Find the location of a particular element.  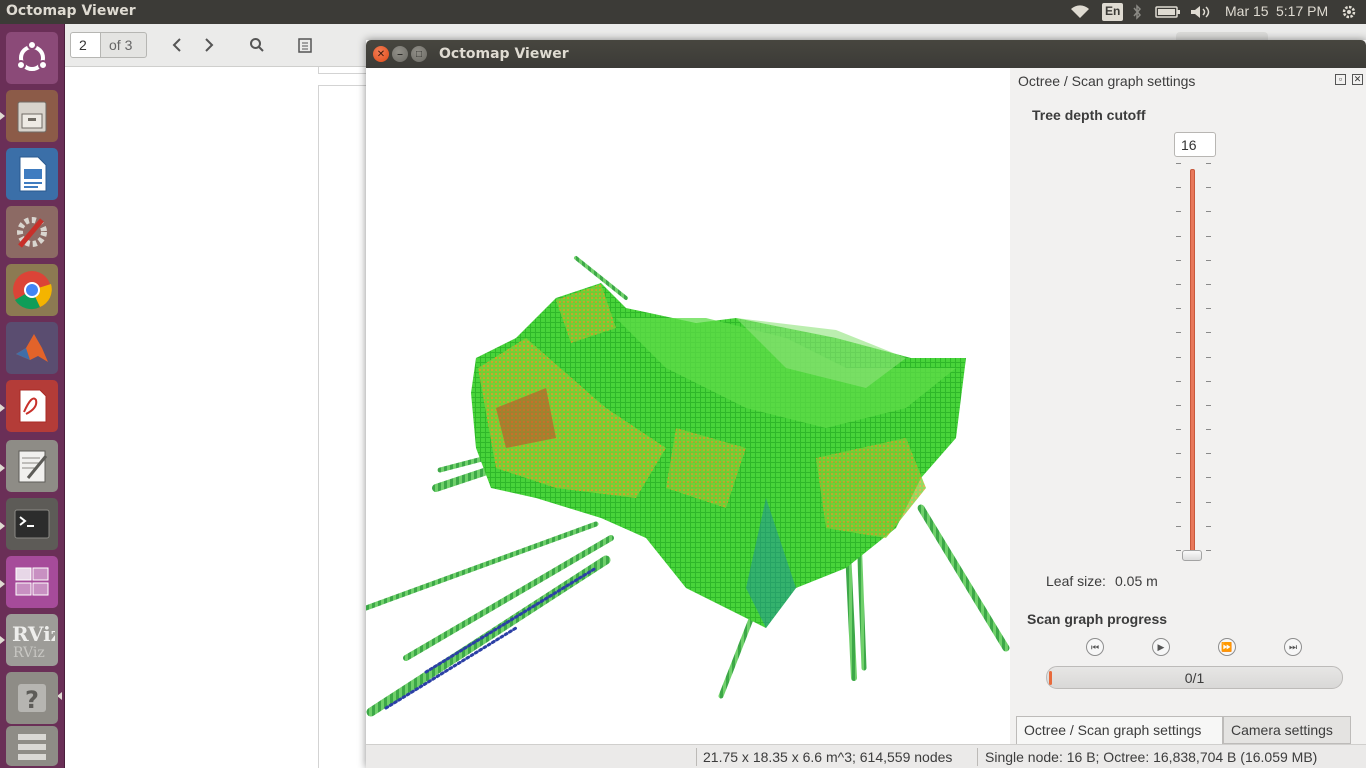

matlab-button is located at coordinates (32, 348).